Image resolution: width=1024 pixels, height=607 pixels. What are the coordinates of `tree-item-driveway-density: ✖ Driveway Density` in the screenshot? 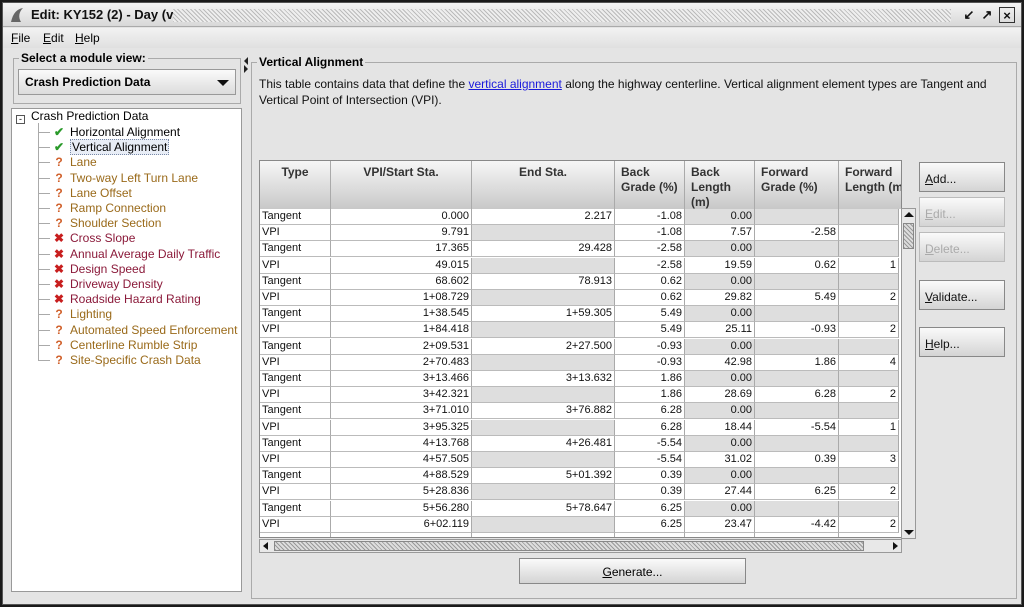 It's located at (107, 284).